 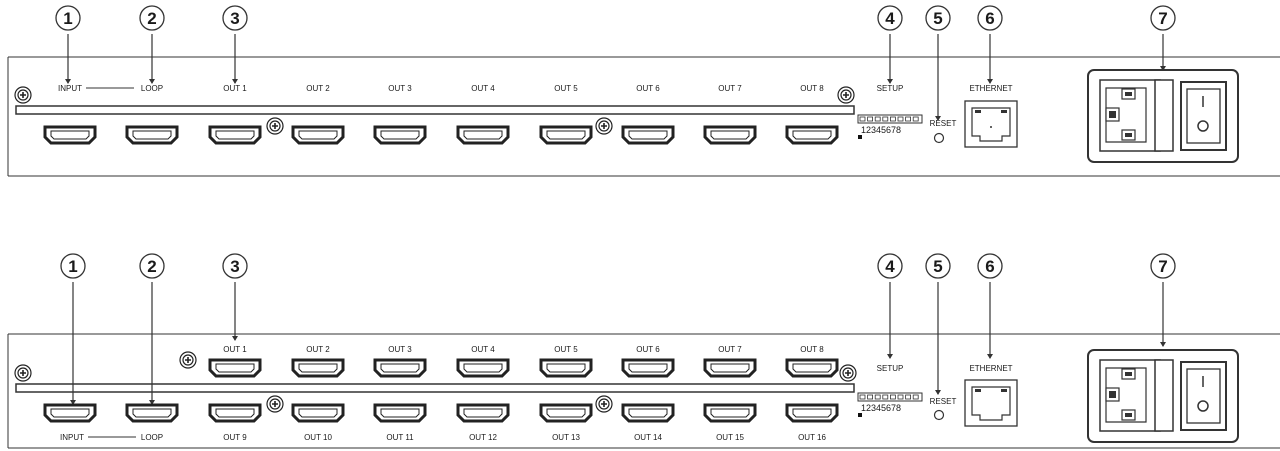 I want to click on output-label: OUT 6, so click(x=648, y=349).